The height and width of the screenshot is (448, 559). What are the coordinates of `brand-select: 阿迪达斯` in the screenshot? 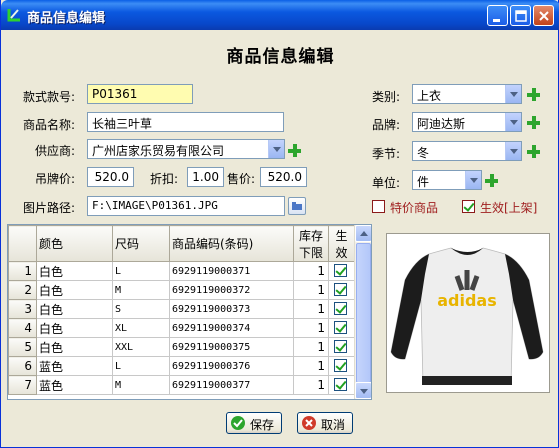 It's located at (467, 122).